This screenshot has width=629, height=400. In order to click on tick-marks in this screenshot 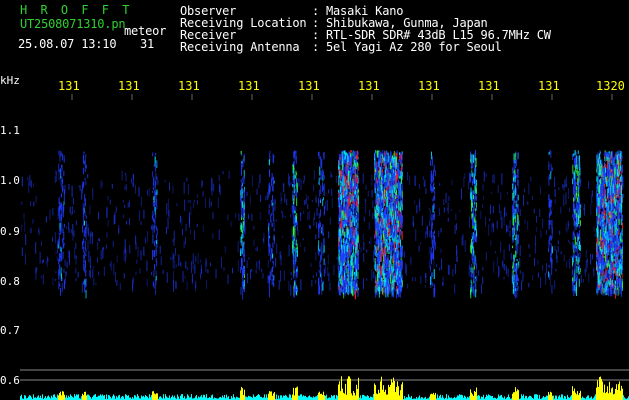, I will do `click(342, 97)`.